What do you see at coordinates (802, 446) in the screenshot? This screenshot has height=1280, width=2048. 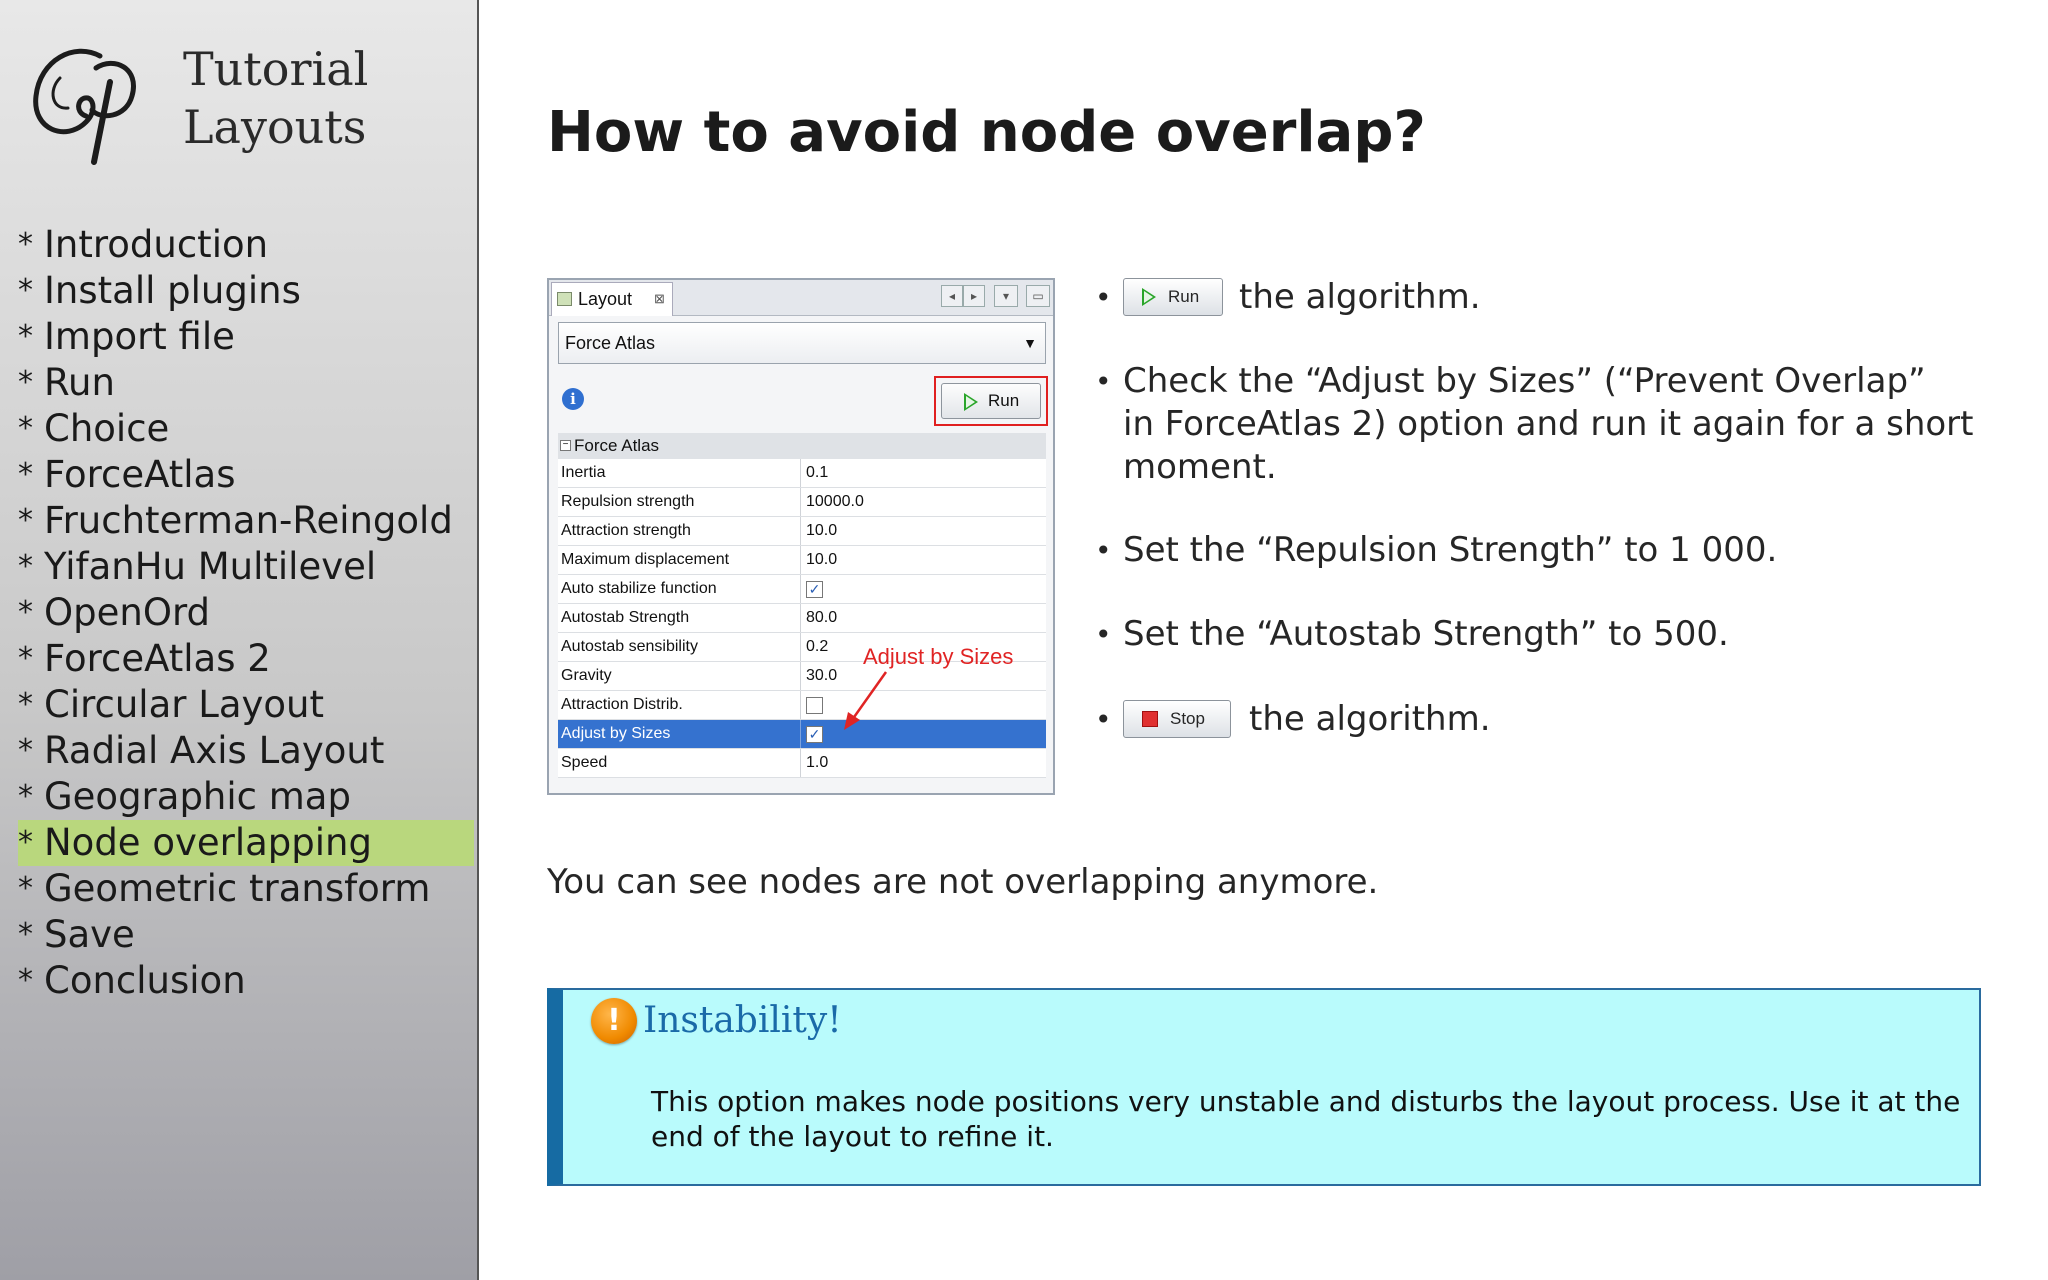 I see `property-group-header: − Force Atlas` at bounding box center [802, 446].